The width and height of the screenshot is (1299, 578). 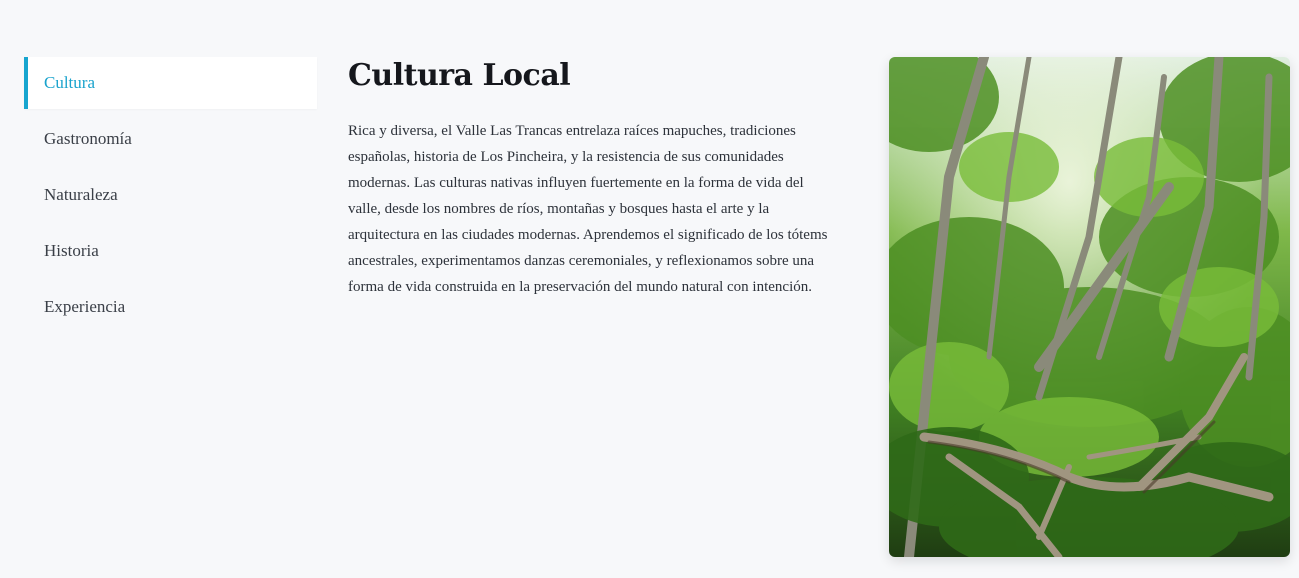 What do you see at coordinates (69, 82) in the screenshot?
I see `sidebar-item-label: Cultura` at bounding box center [69, 82].